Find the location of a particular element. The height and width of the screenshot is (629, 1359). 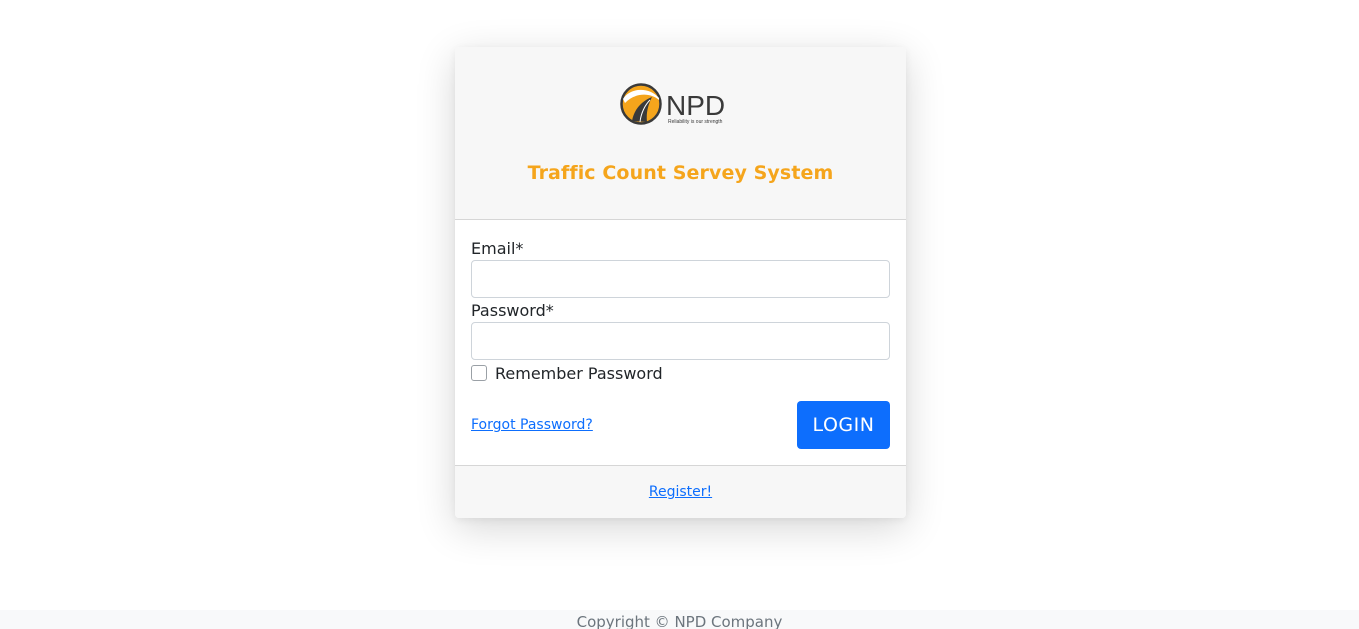

login-button: LOGIN is located at coordinates (843, 425).